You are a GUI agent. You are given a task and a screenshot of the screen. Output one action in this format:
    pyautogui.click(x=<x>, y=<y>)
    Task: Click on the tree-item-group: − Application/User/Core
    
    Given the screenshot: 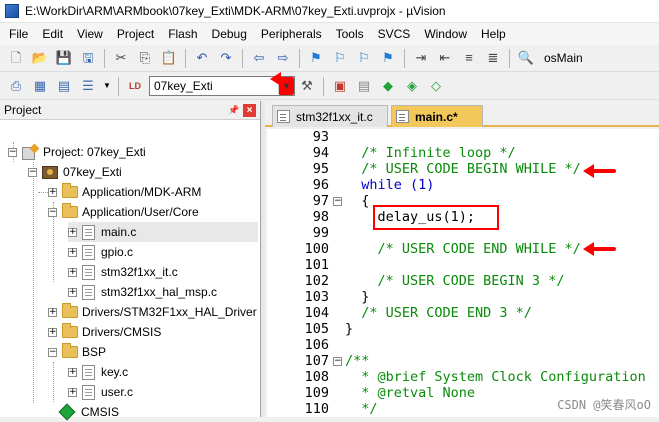 What is the action you would take?
    pyautogui.click(x=123, y=212)
    